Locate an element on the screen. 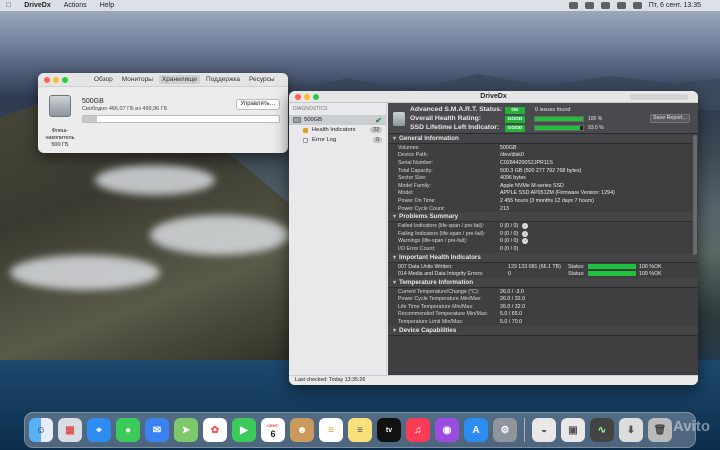  info-row: I/O Error Count: 0 (0 / 0) is located at coordinates (543, 249).